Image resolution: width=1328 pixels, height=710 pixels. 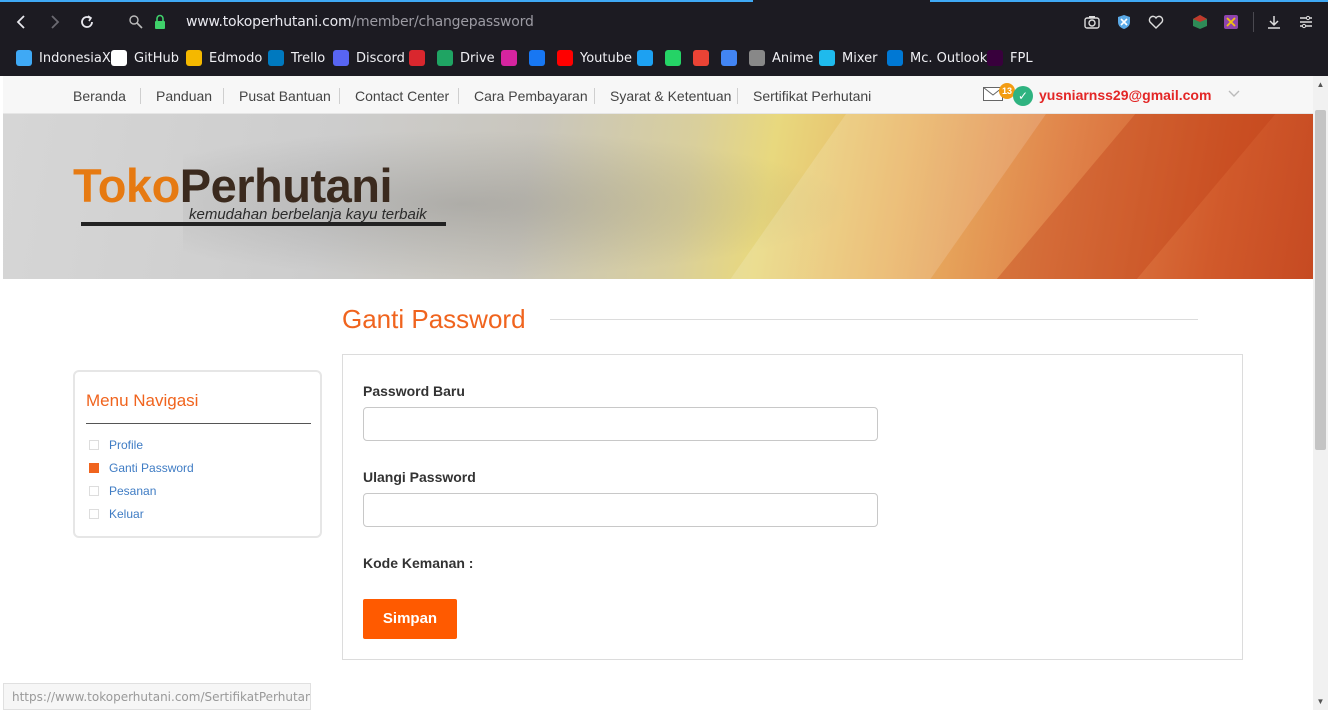 I want to click on forward-arrow-icon, so click(x=55, y=22).